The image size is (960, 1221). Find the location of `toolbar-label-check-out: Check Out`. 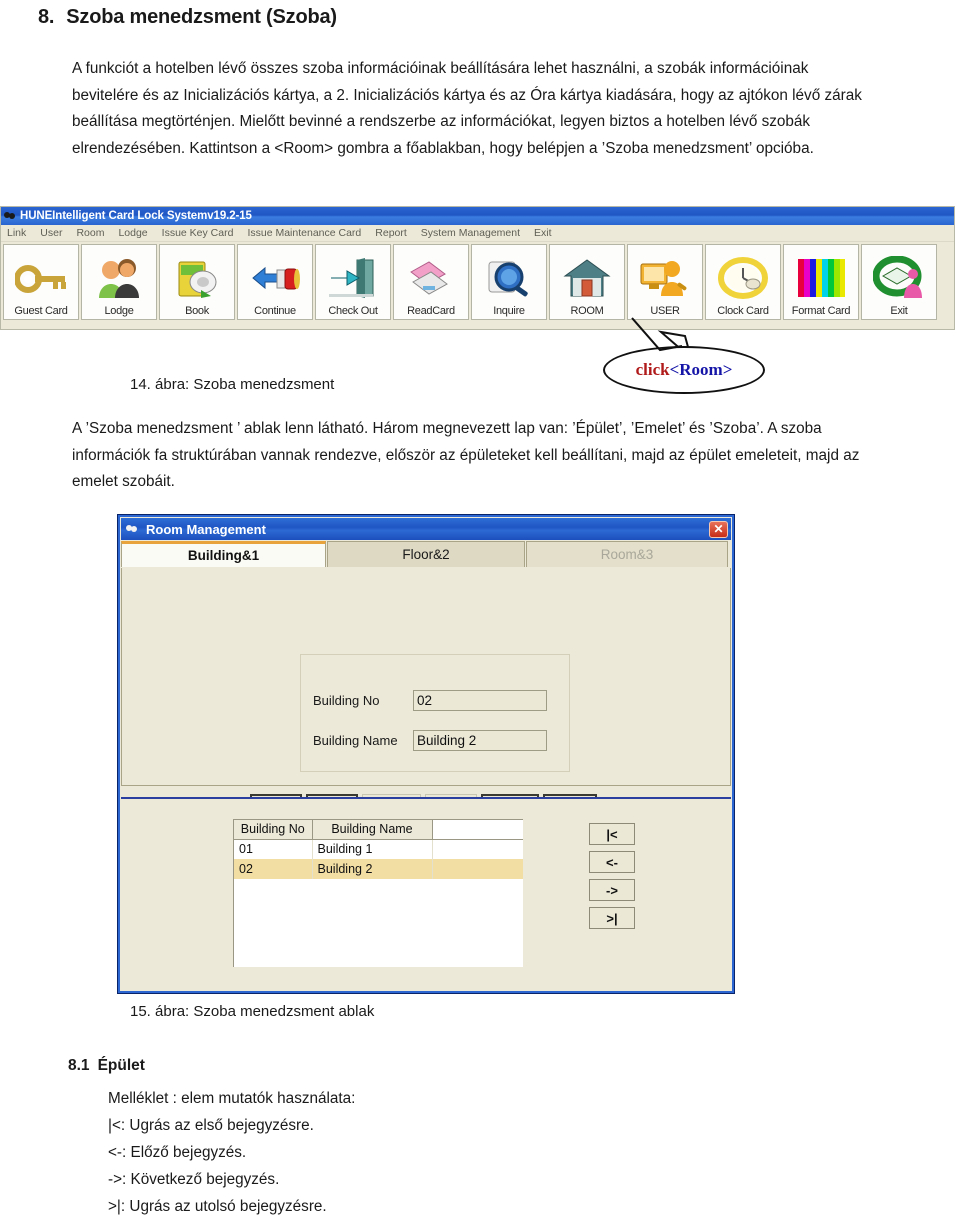

toolbar-label-check-out: Check Out is located at coordinates (353, 311).